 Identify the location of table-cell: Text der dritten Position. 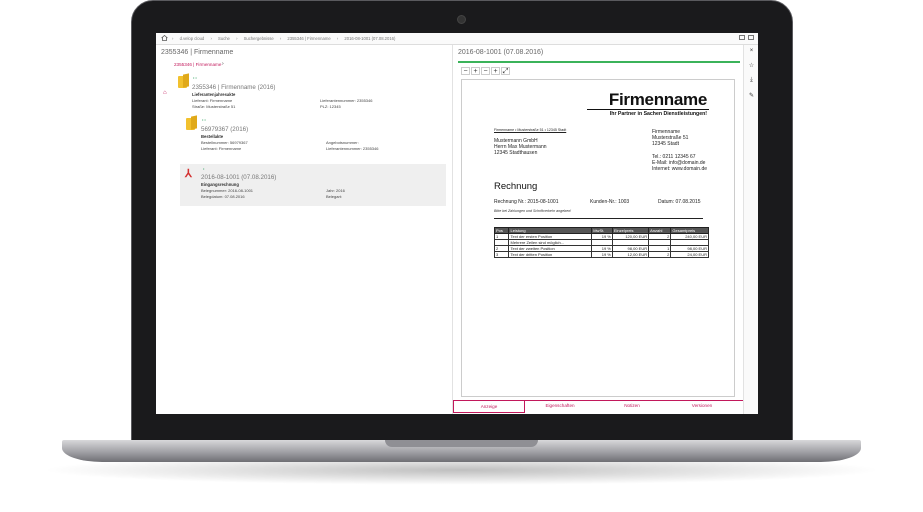
(550, 254).